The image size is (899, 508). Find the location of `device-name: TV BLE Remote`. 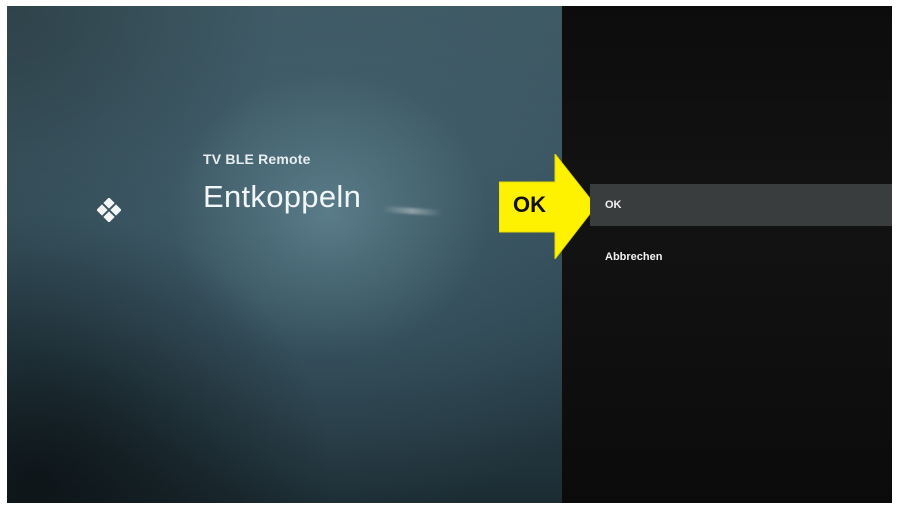

device-name: TV BLE Remote is located at coordinates (257, 159).